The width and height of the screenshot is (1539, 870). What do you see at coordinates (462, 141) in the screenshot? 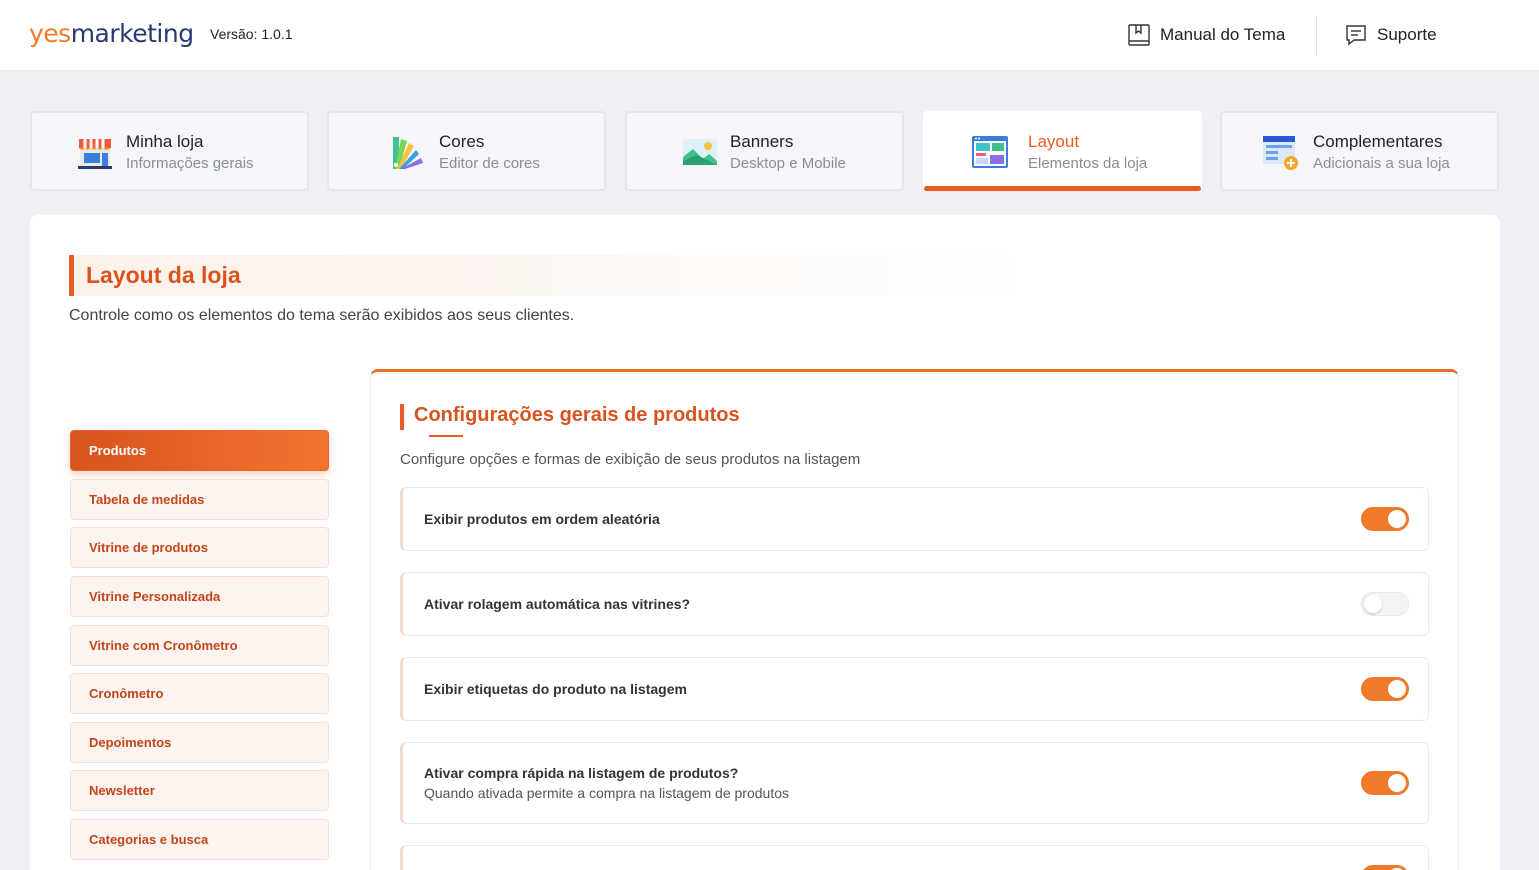
I see `tab-title: Cores` at bounding box center [462, 141].